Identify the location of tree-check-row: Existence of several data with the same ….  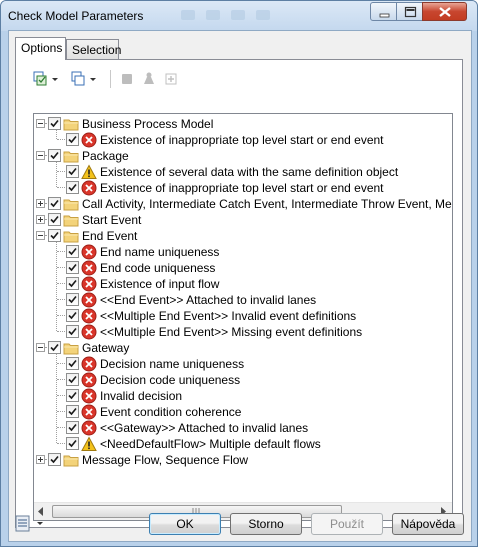
(243, 172).